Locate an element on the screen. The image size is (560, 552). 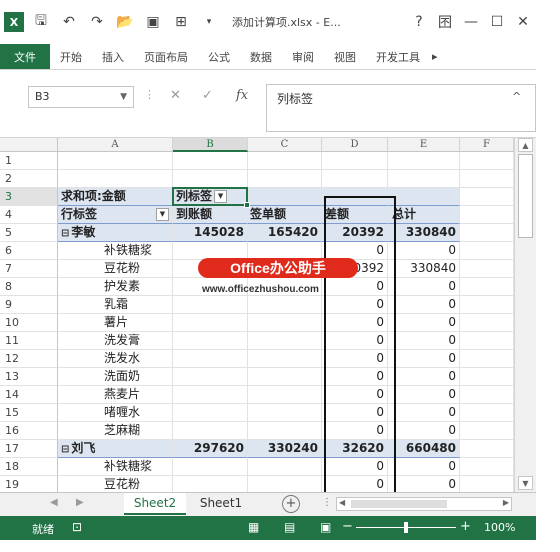
cell-b19 is located at coordinates (210, 484).